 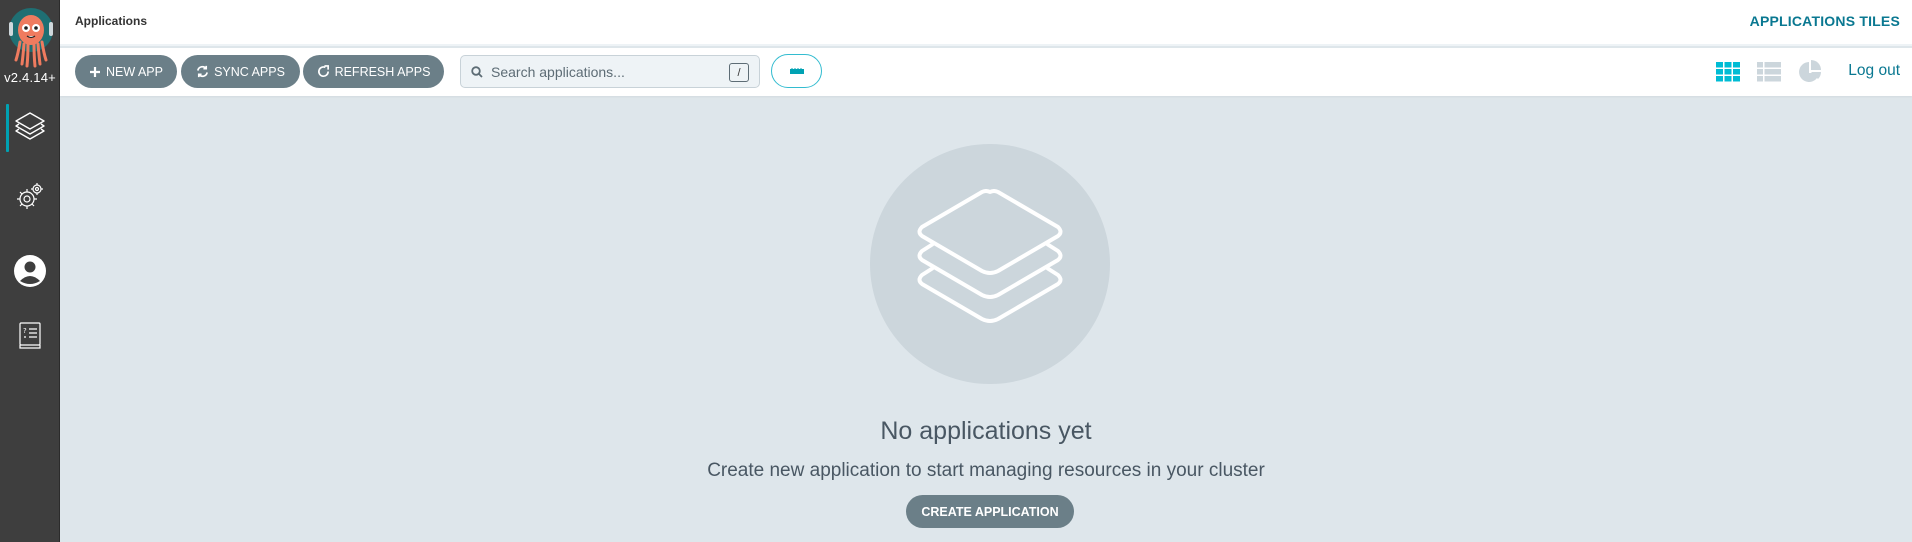 I want to click on search-icon, so click(x=477, y=71).